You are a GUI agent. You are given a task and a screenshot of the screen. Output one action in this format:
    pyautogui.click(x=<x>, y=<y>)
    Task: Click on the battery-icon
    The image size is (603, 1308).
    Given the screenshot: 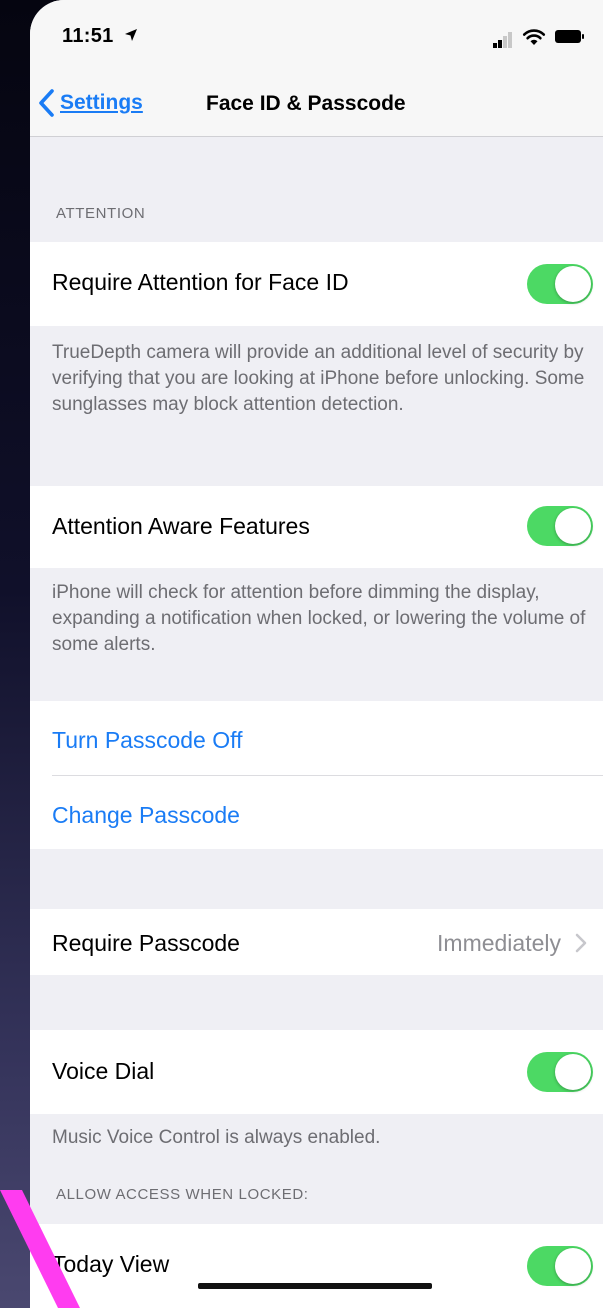 What is the action you would take?
    pyautogui.click(x=568, y=36)
    